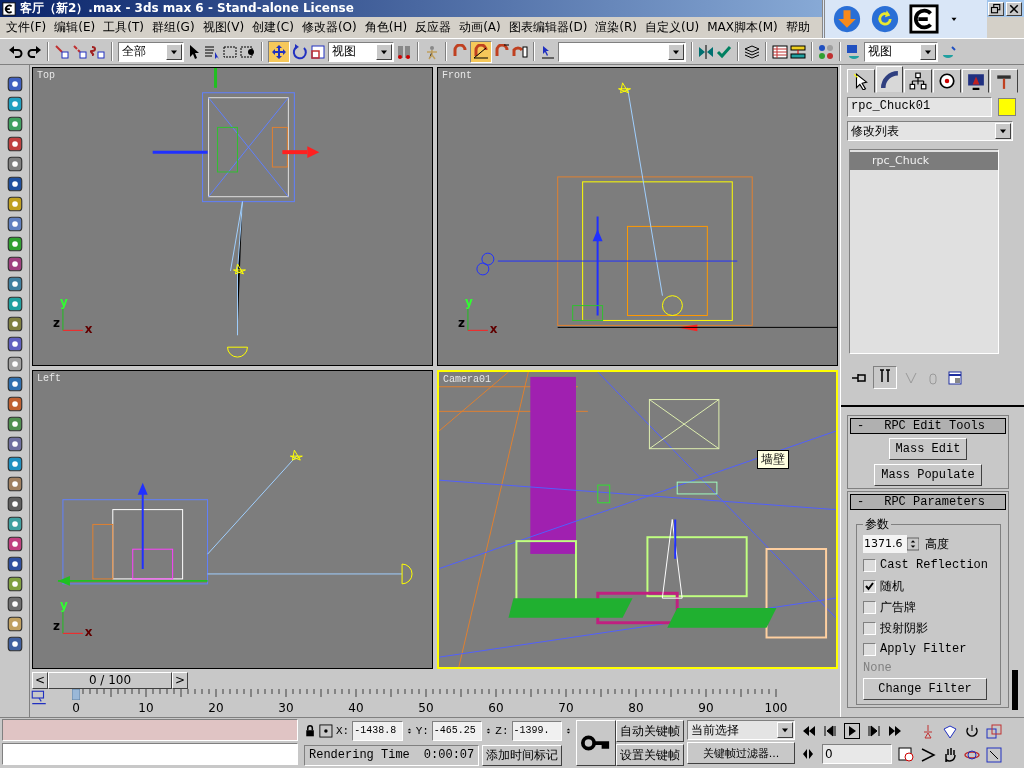 The height and width of the screenshot is (768, 1024). What do you see at coordinates (537, 731) in the screenshot?
I see `coordinate-field: -1399.` at bounding box center [537, 731].